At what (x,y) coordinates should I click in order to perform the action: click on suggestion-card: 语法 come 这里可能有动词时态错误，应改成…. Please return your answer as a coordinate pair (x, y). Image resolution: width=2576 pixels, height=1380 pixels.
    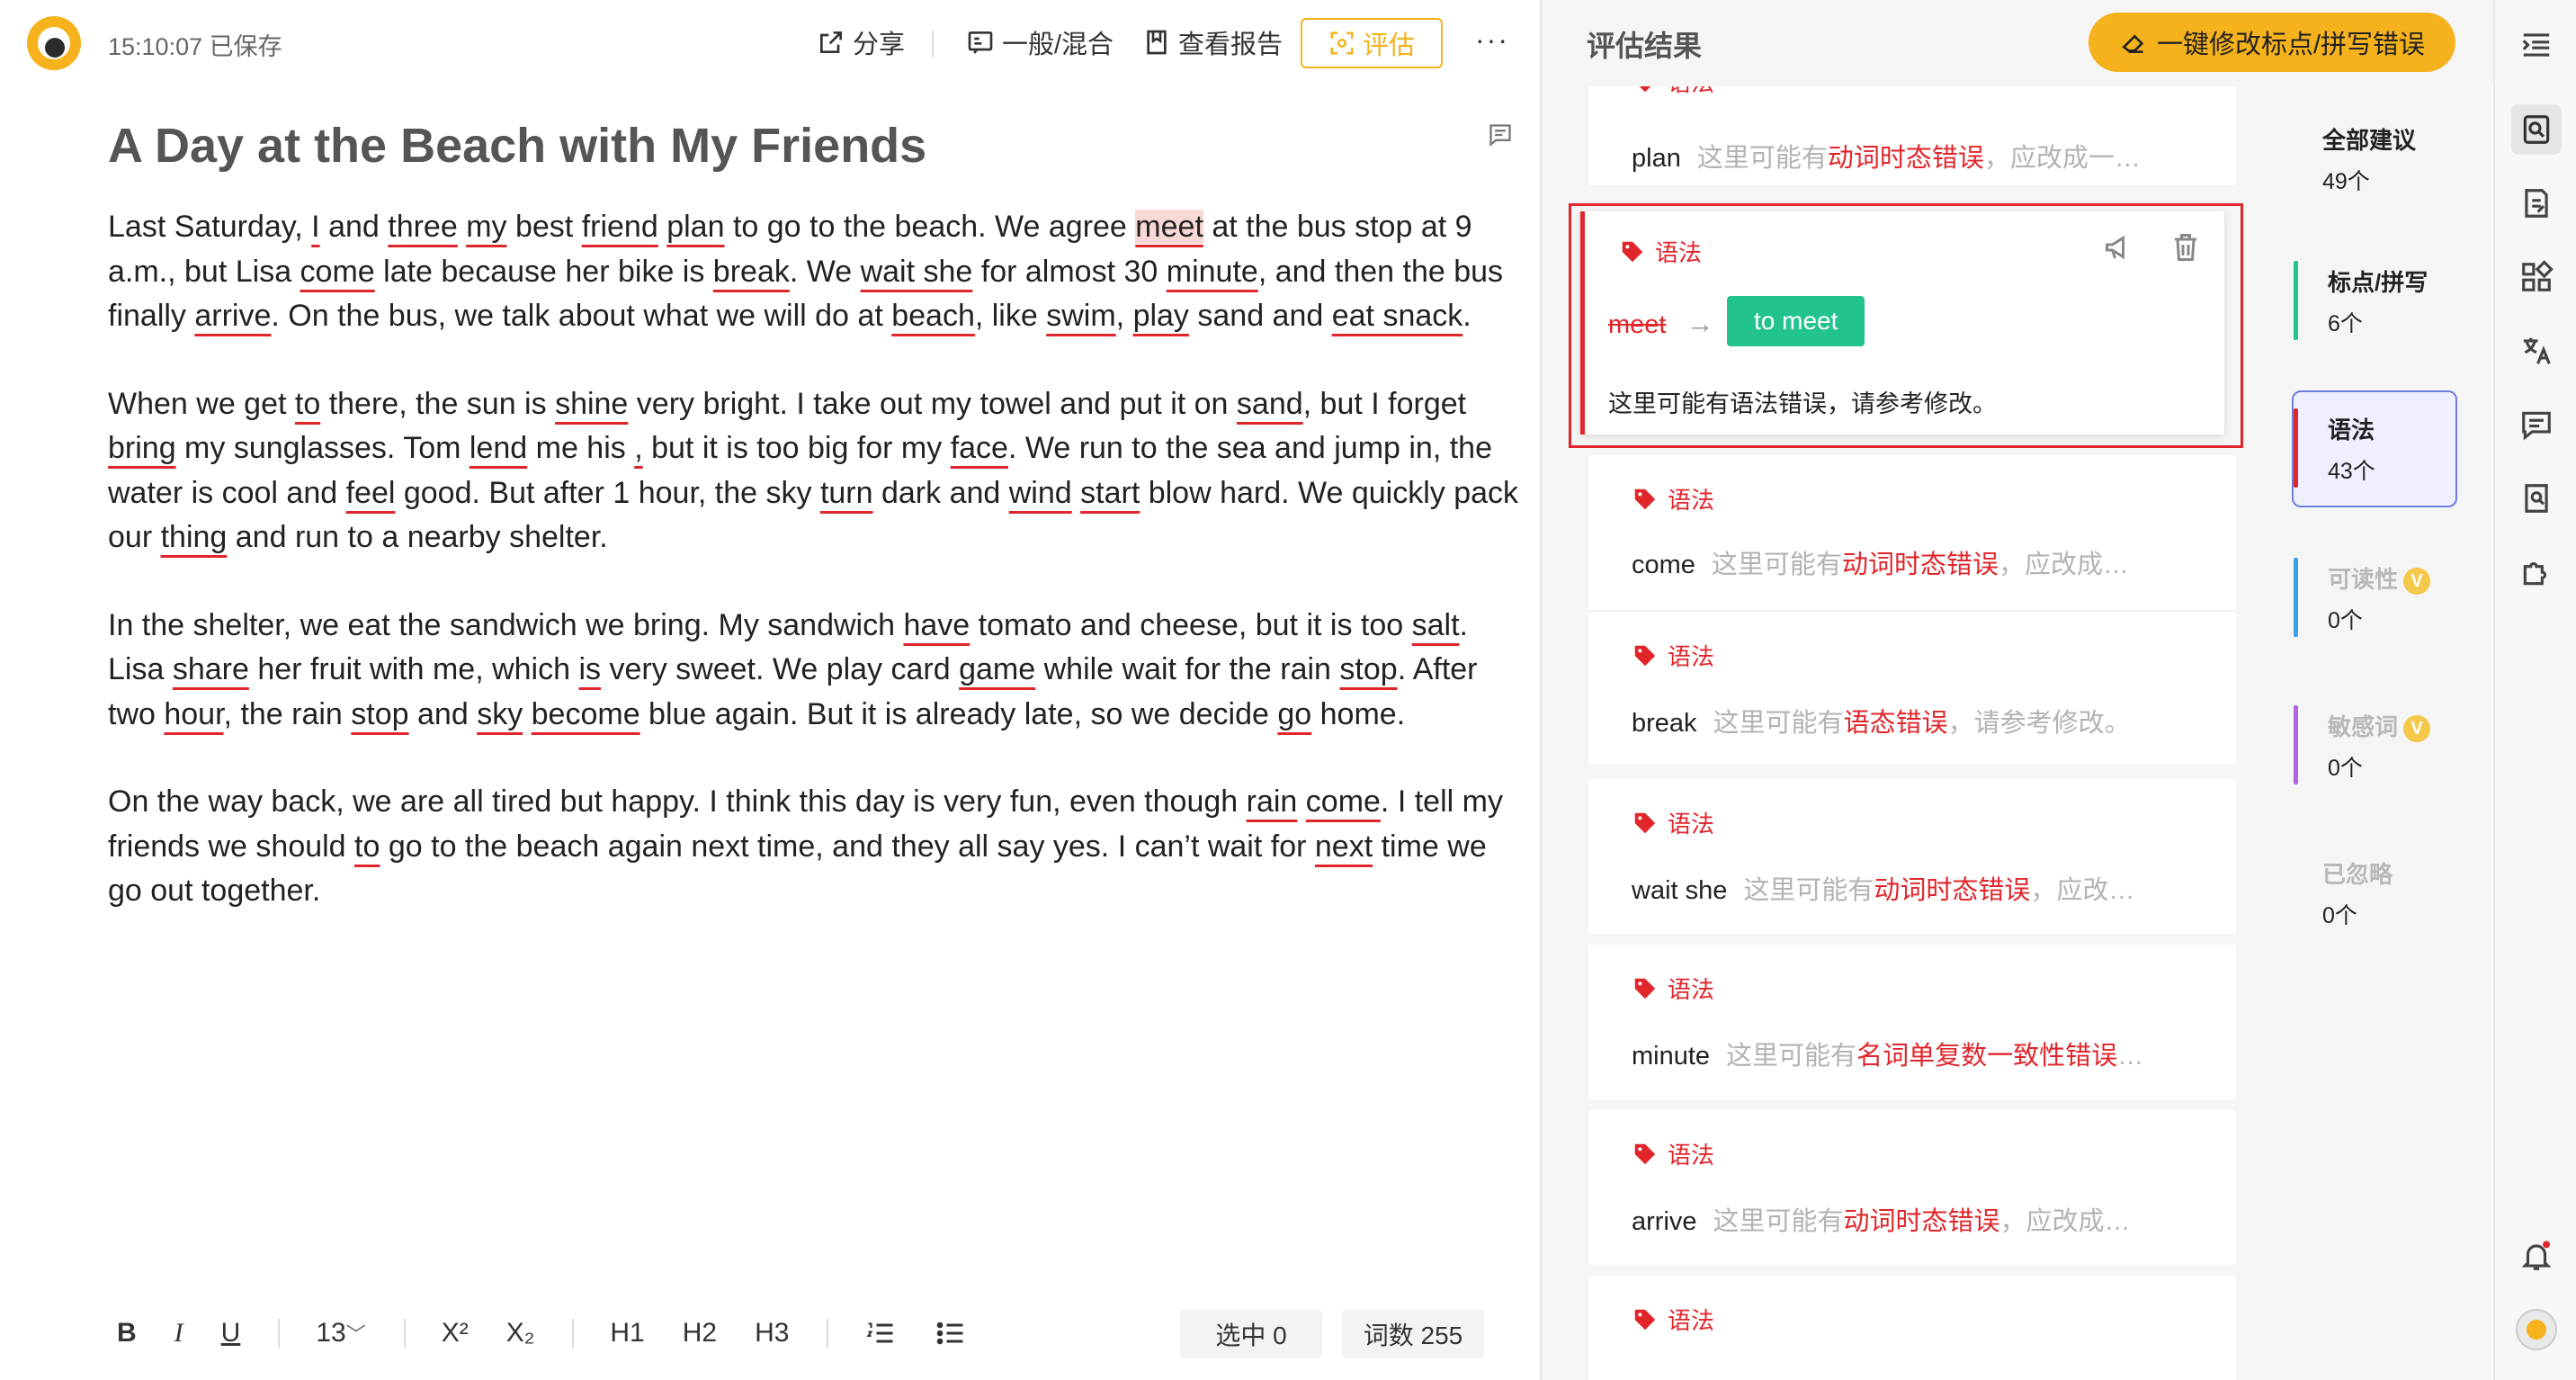
    Looking at the image, I should click on (1912, 533).